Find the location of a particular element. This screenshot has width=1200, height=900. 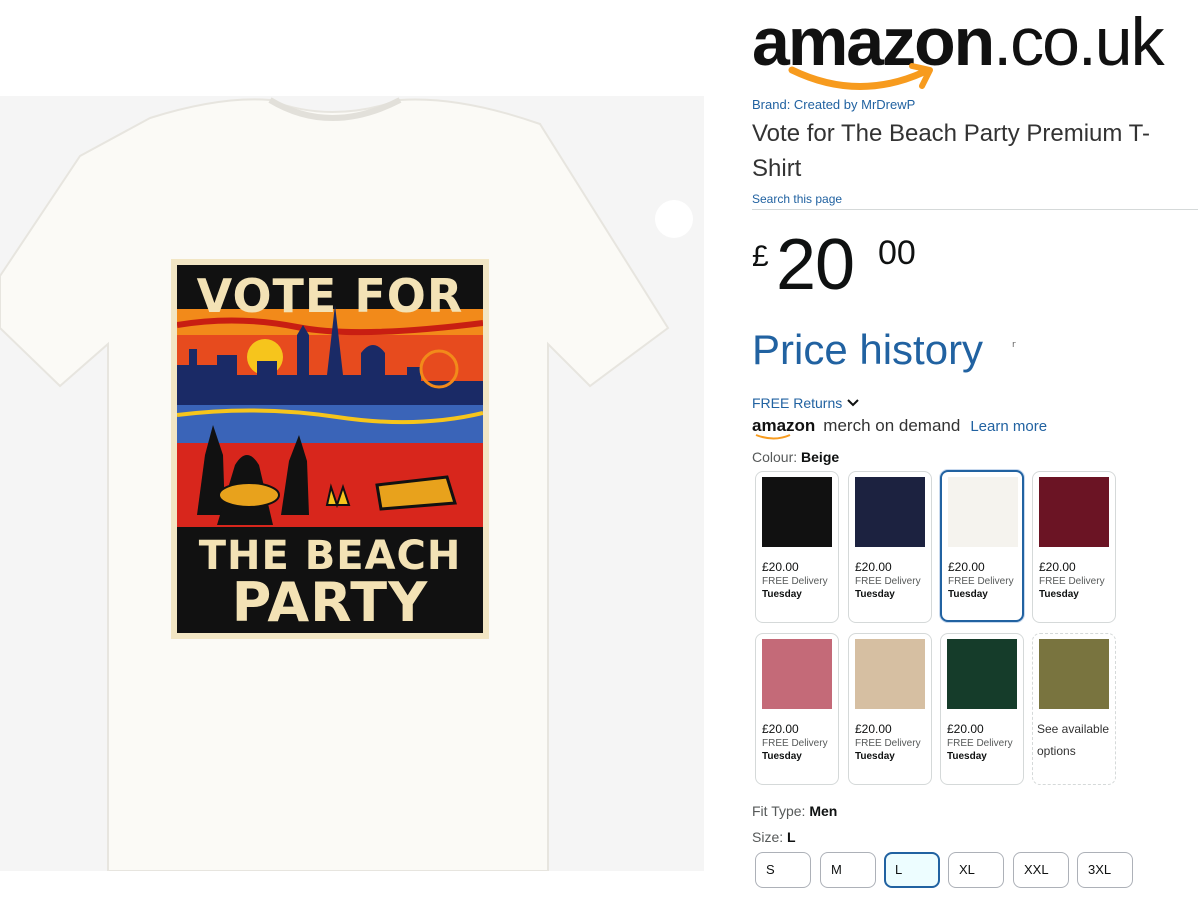

free-returns-label: FREE Returns is located at coordinates (797, 403).